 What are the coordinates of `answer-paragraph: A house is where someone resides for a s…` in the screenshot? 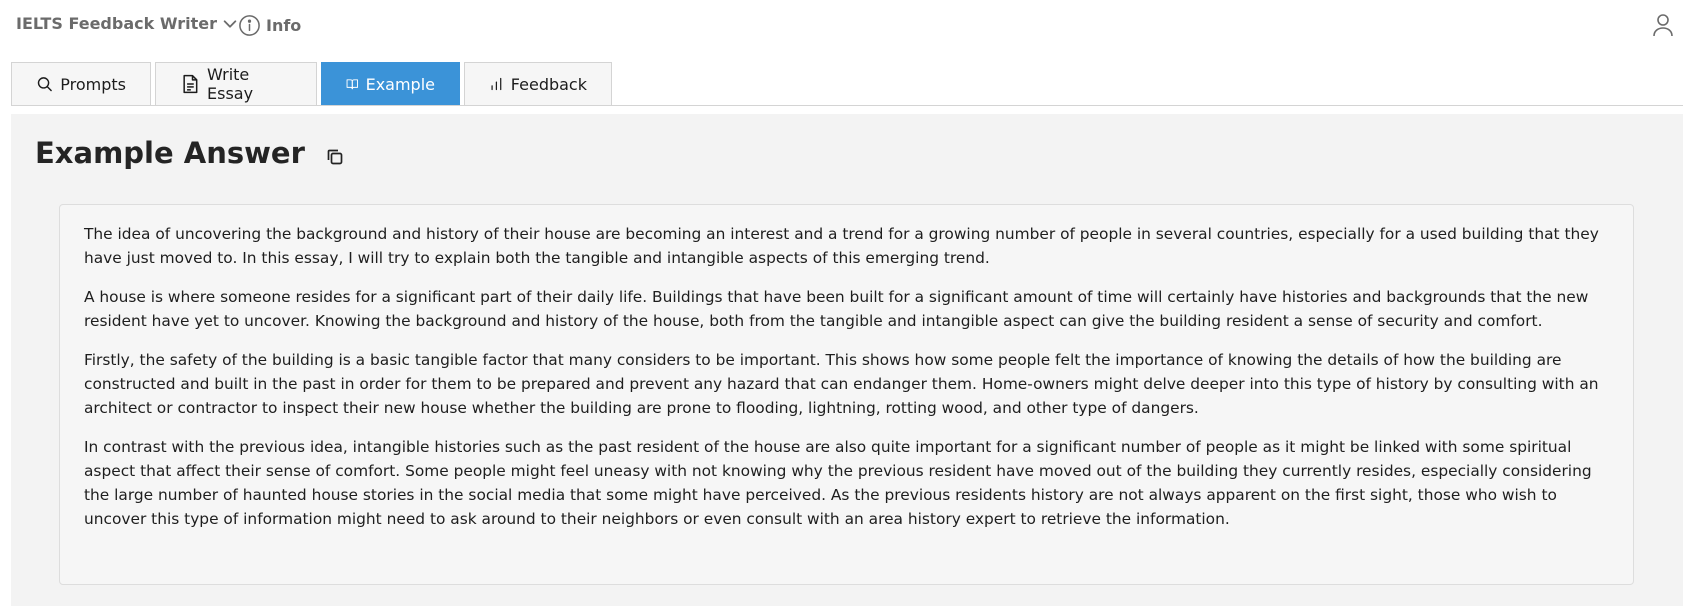 It's located at (836, 309).